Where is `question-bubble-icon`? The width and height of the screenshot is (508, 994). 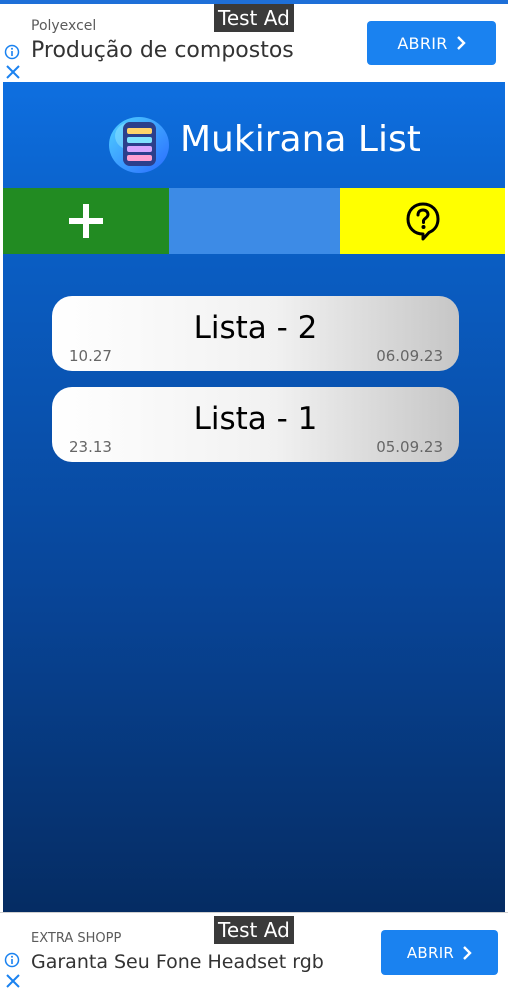
question-bubble-icon is located at coordinates (422, 221).